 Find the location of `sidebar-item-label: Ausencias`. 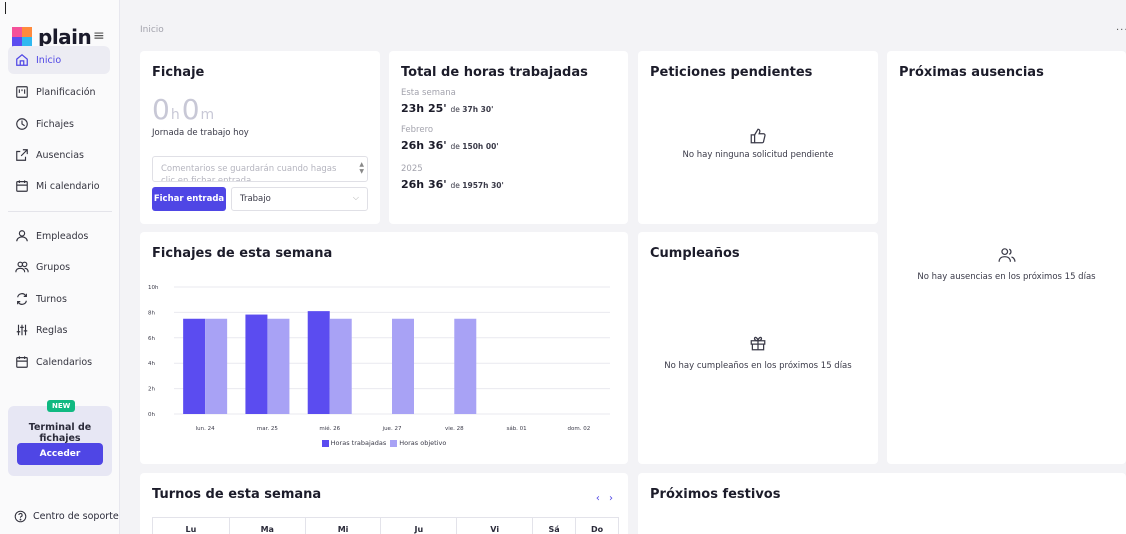

sidebar-item-label: Ausencias is located at coordinates (60, 155).